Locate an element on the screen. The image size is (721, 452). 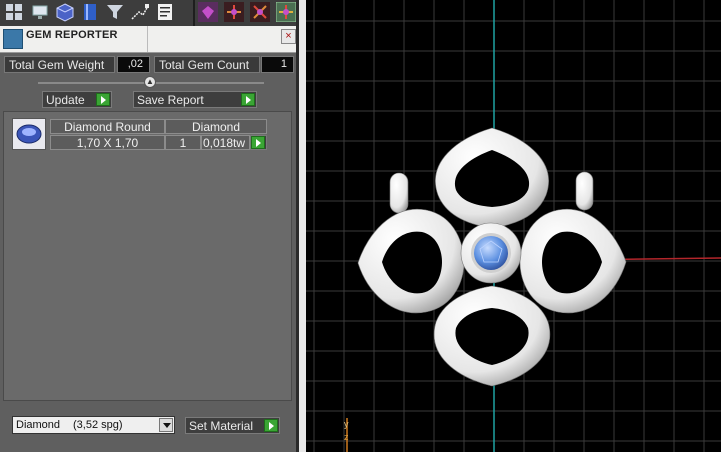
total-gem-weight-value: ,02 is located at coordinates (133, 64).